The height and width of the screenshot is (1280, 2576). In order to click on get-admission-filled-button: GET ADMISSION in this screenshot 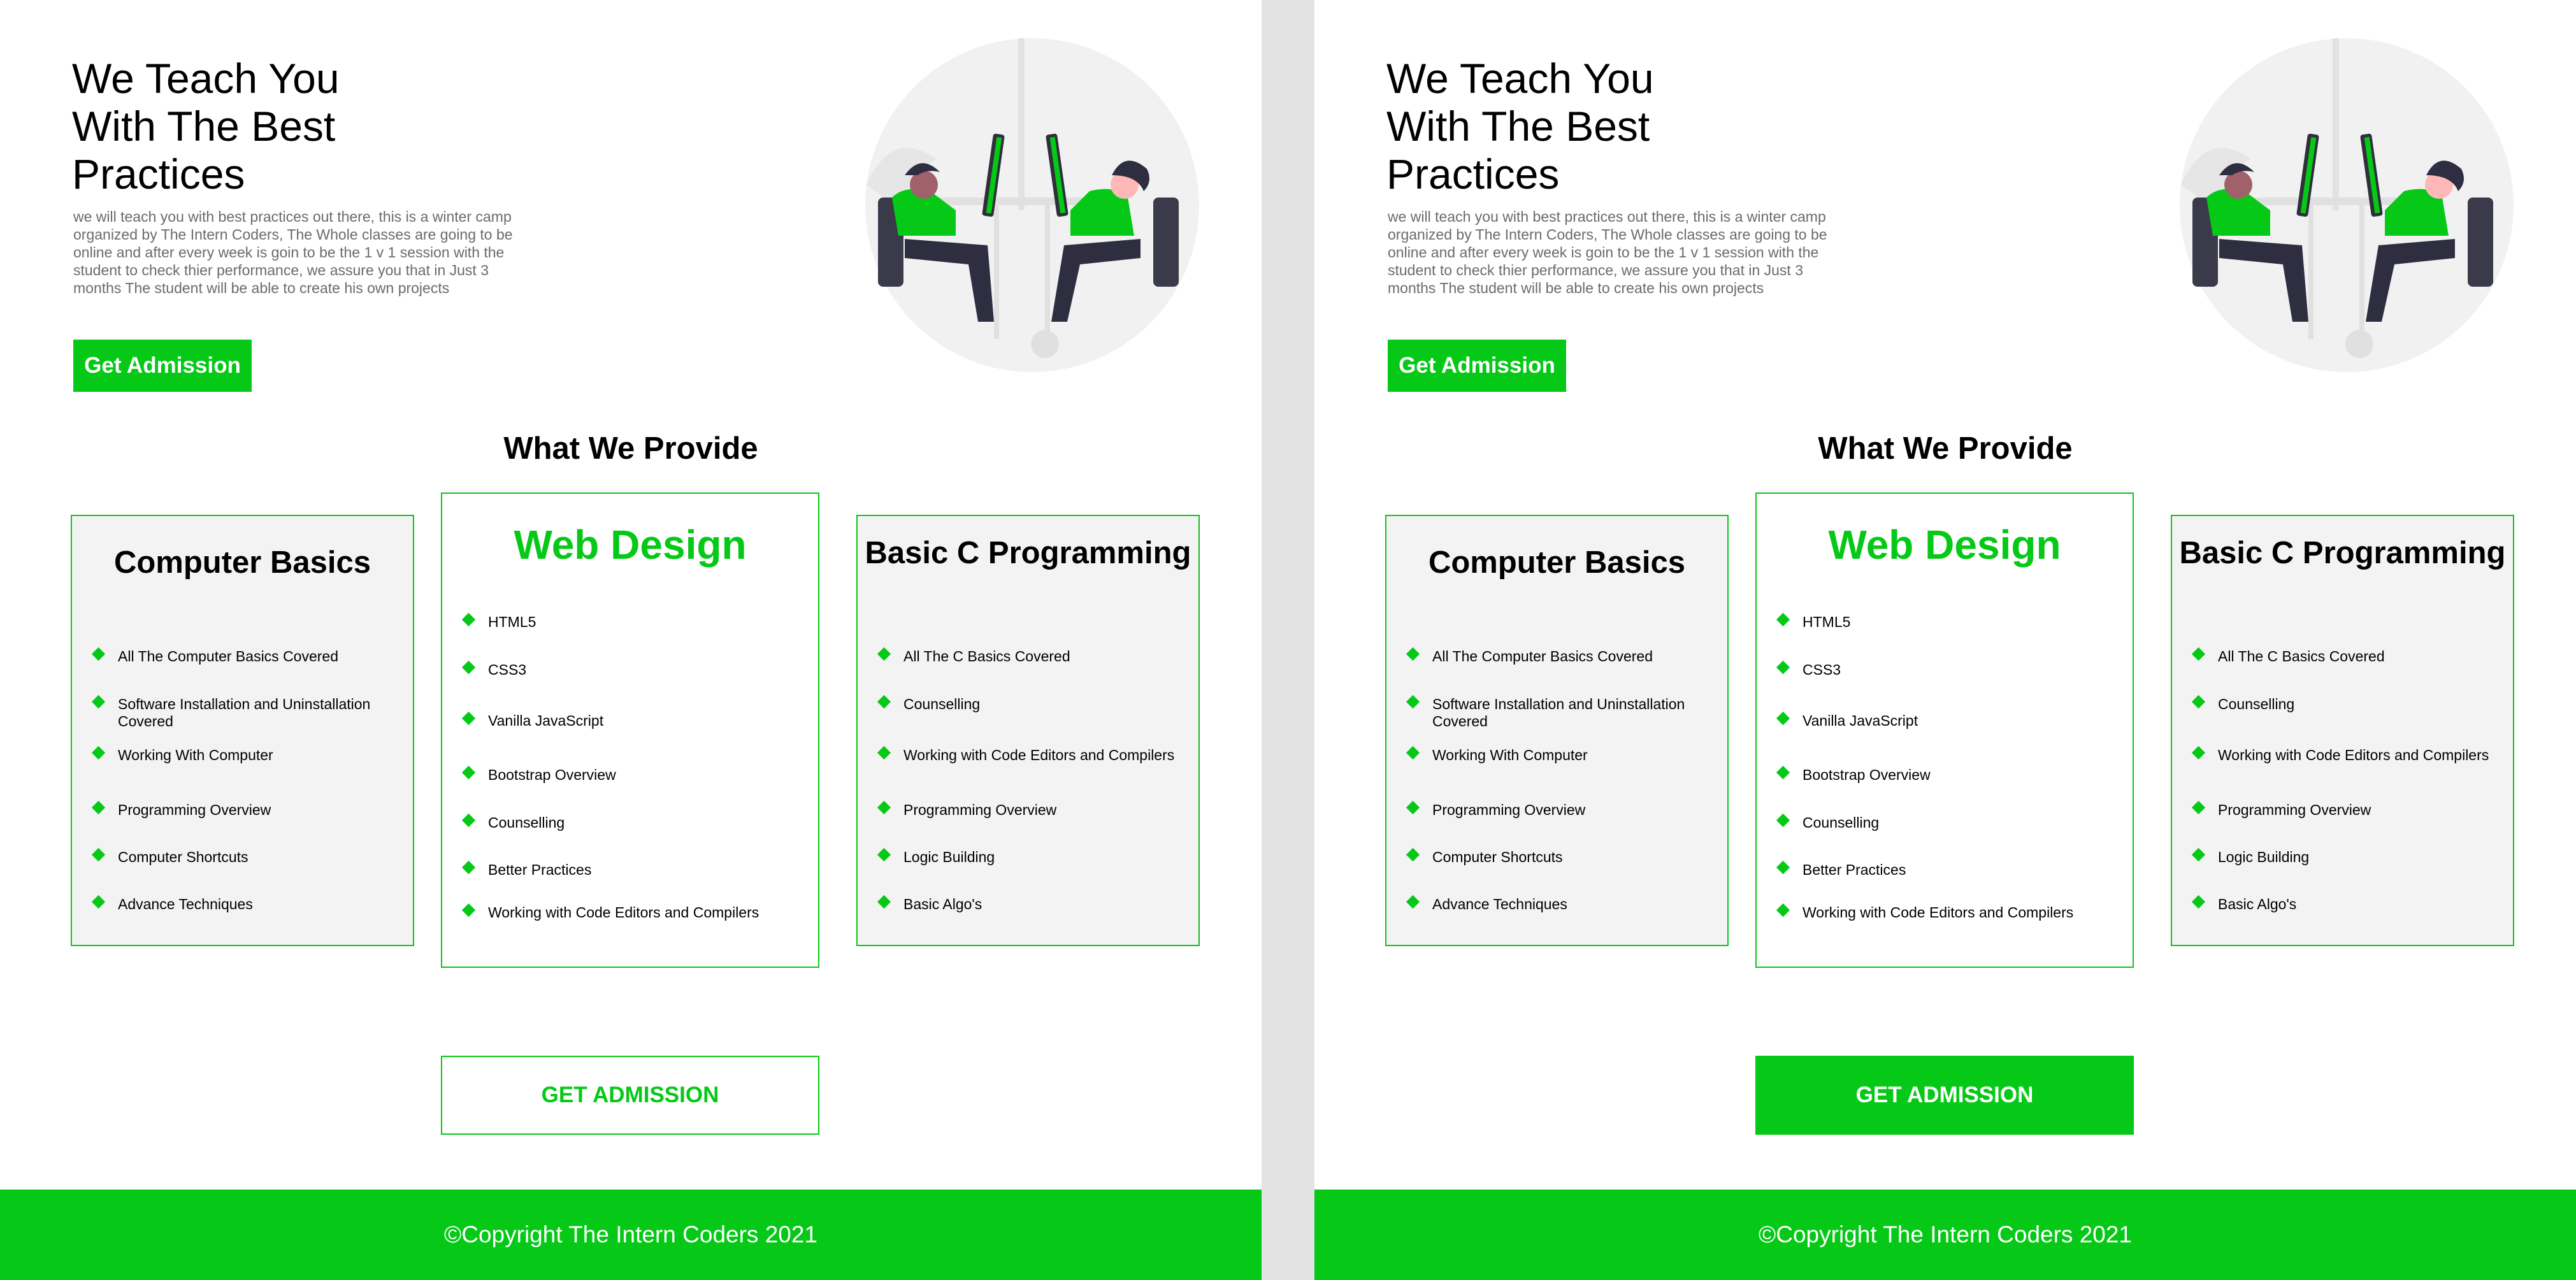, I will do `click(1944, 1095)`.